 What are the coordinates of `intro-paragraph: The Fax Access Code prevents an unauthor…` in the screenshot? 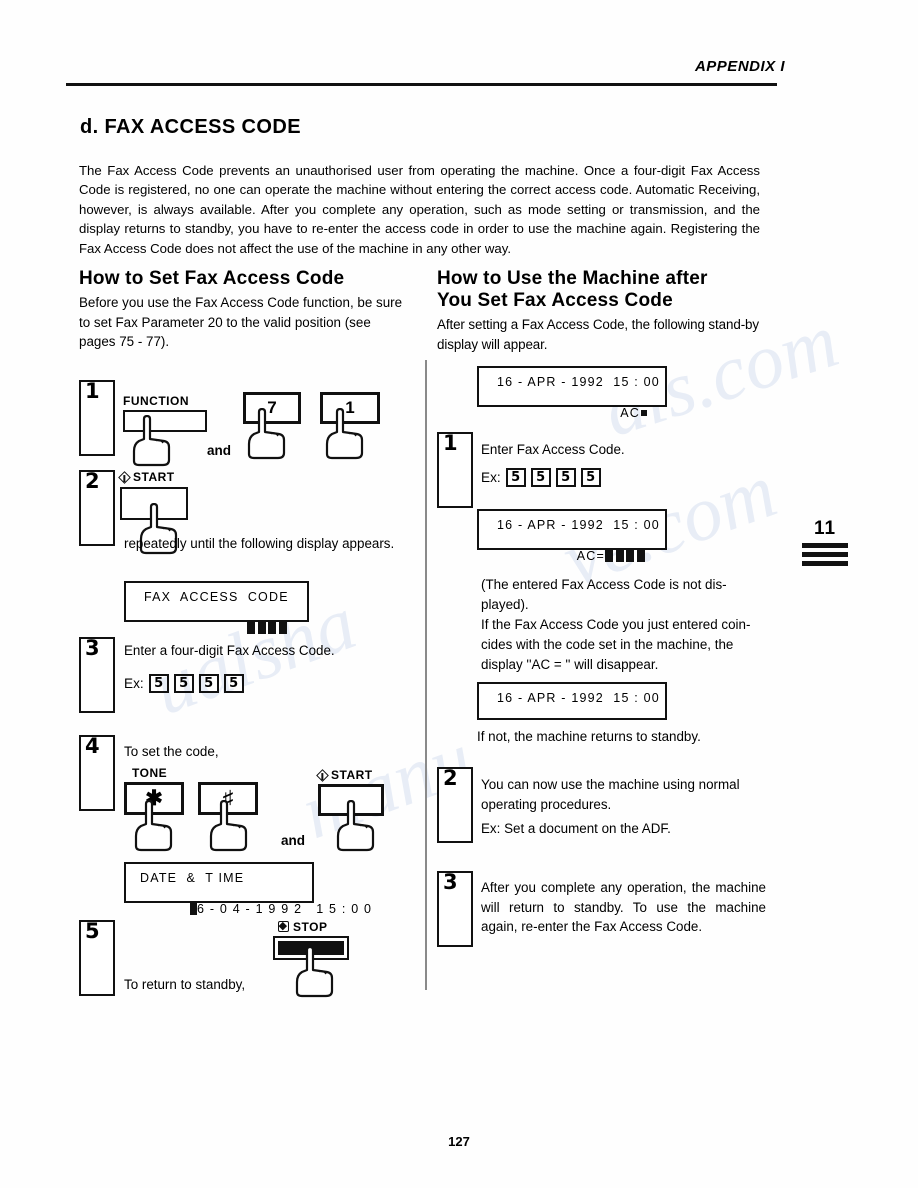 It's located at (419, 209).